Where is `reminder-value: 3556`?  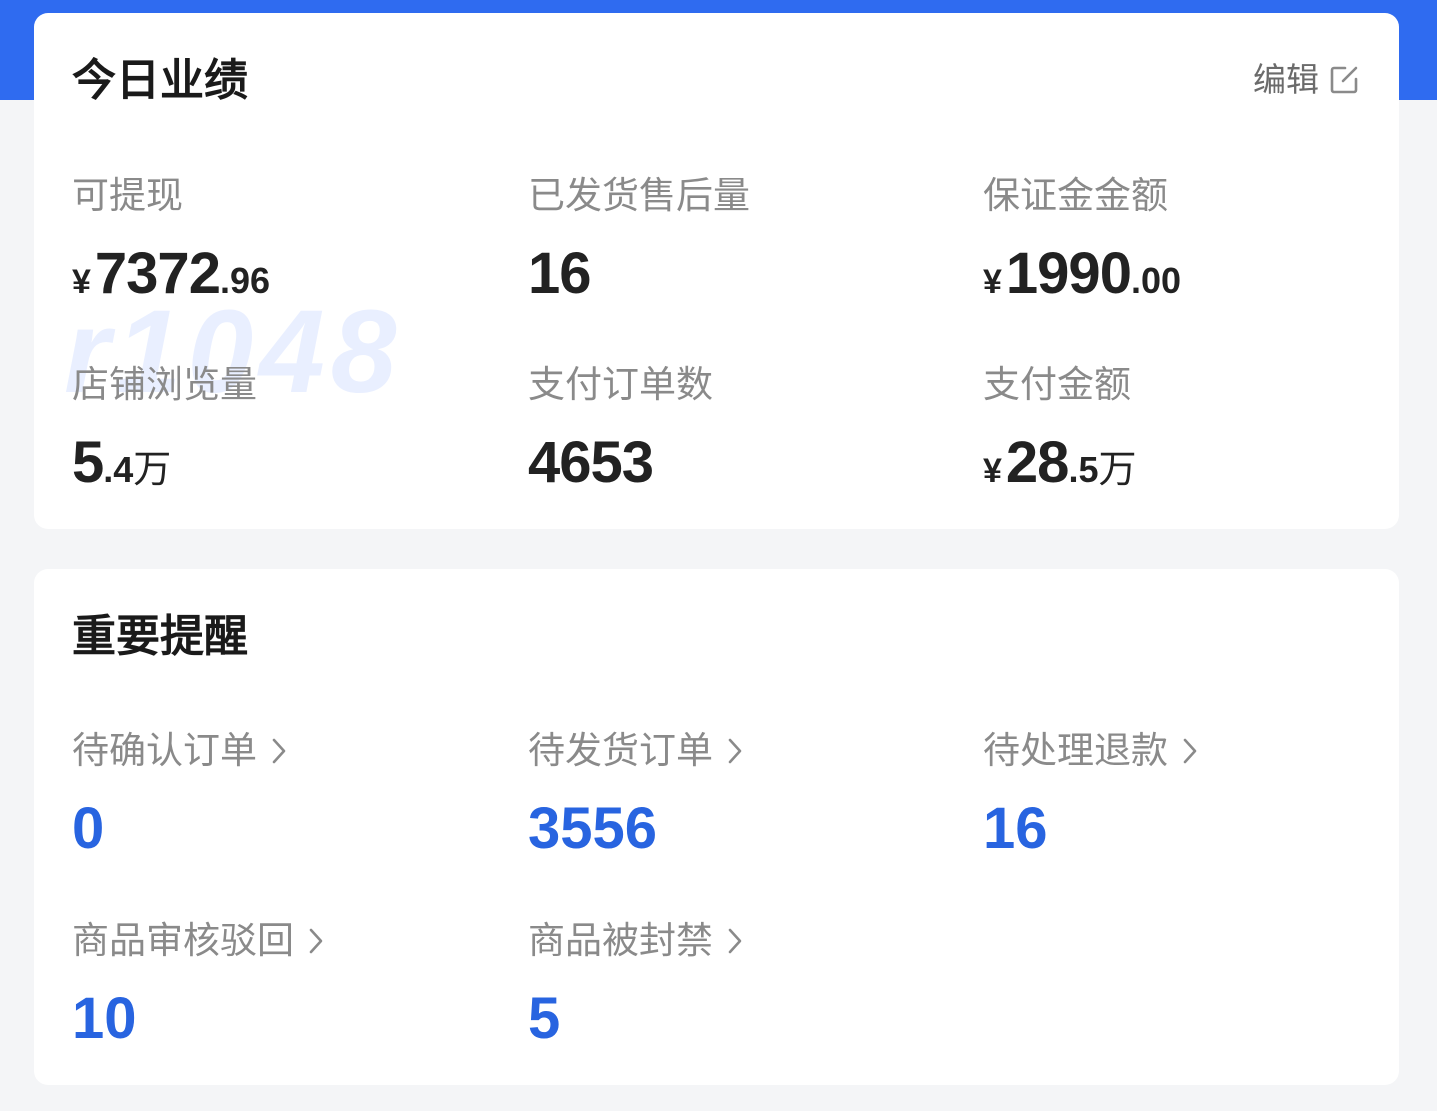 reminder-value: 3556 is located at coordinates (593, 828).